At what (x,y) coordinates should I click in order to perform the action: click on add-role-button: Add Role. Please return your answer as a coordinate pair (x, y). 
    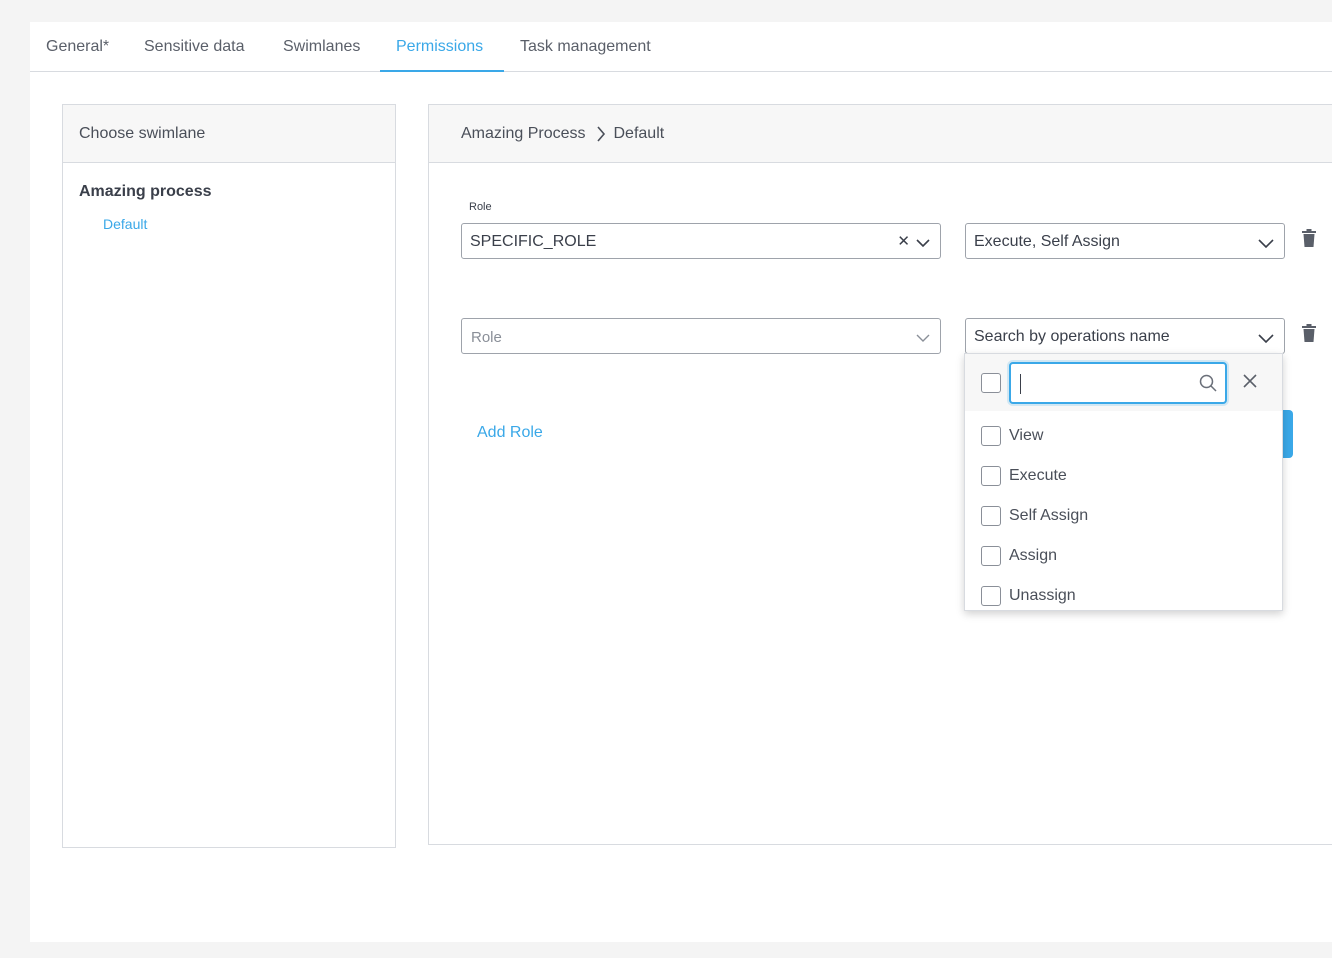
    Looking at the image, I should click on (510, 433).